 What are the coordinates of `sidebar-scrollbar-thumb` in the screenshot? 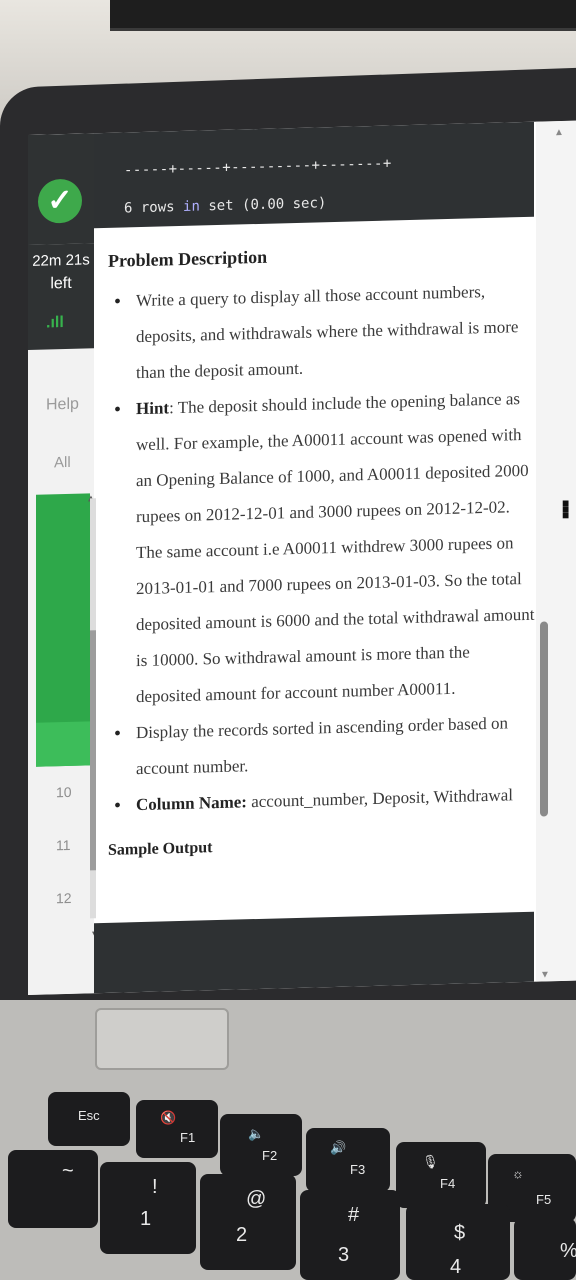 It's located at (93, 750).